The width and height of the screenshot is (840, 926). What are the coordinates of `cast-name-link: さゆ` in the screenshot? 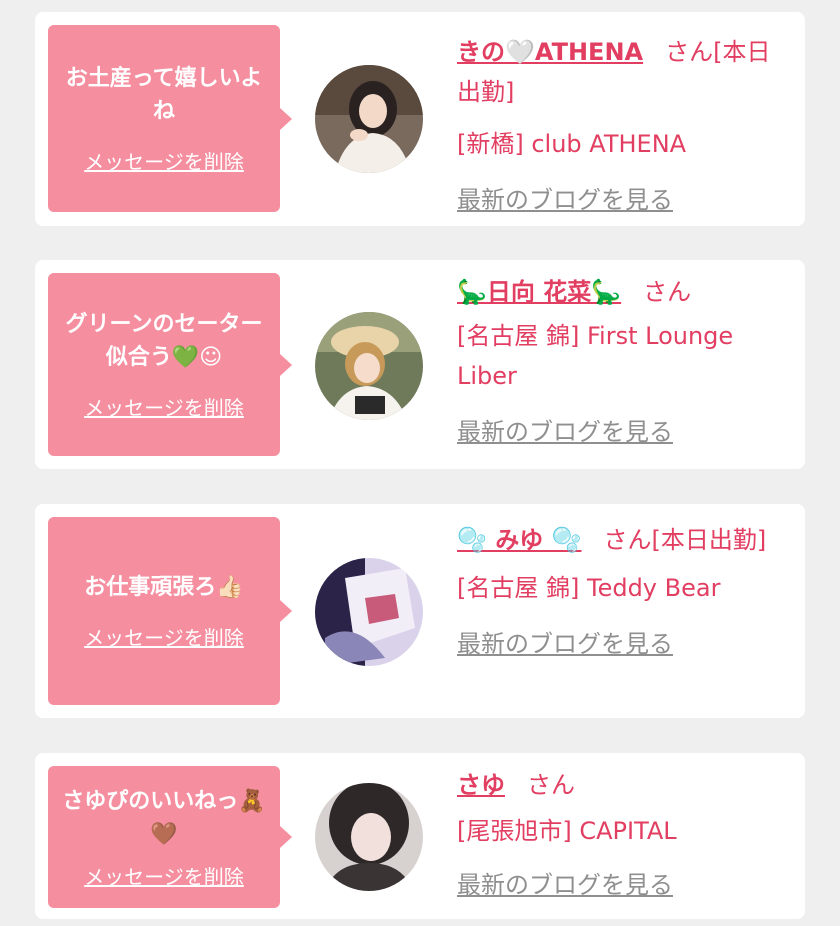 It's located at (481, 785).